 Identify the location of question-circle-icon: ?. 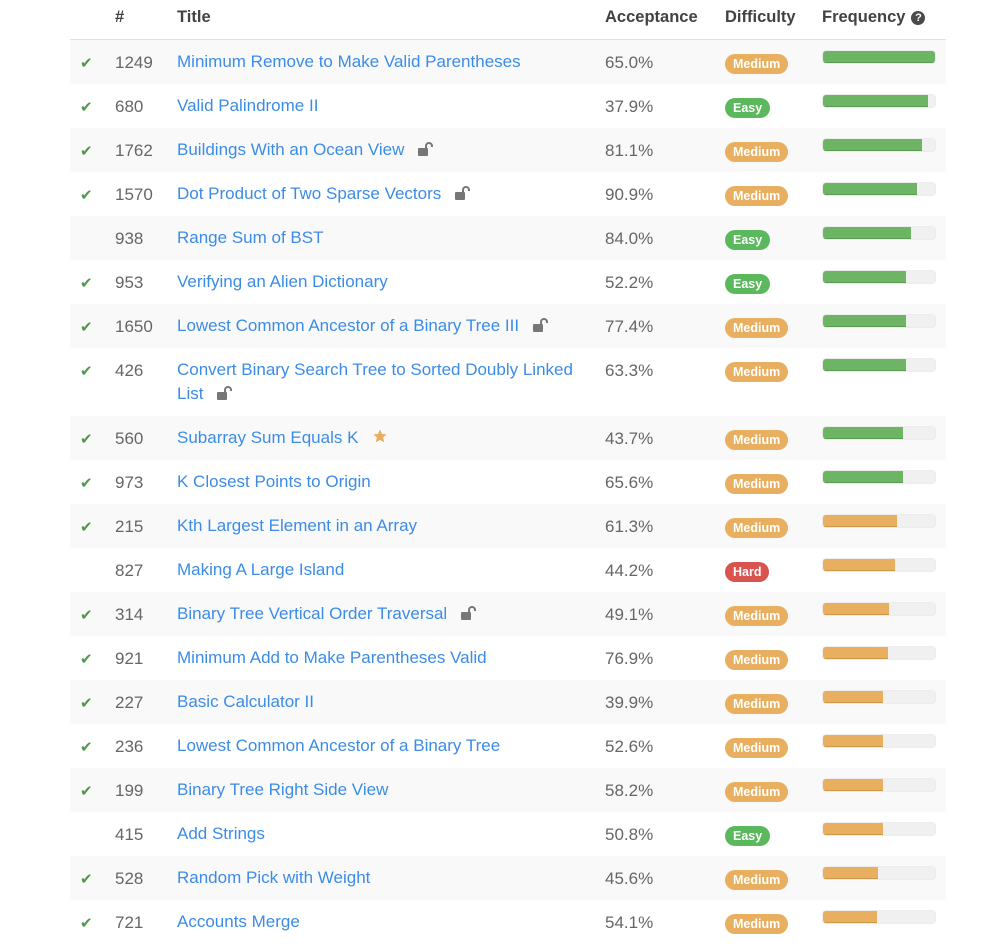
(918, 17).